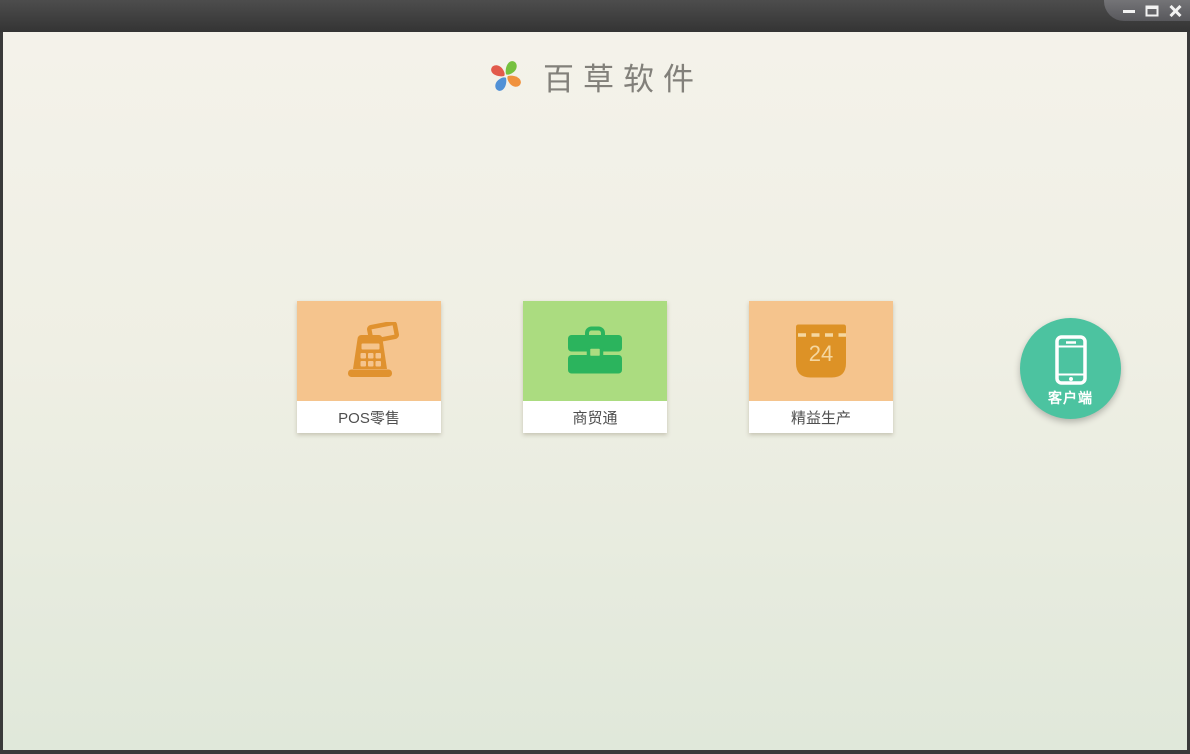 Image resolution: width=1190 pixels, height=754 pixels. I want to click on calendar-icon: 24, so click(821, 351).